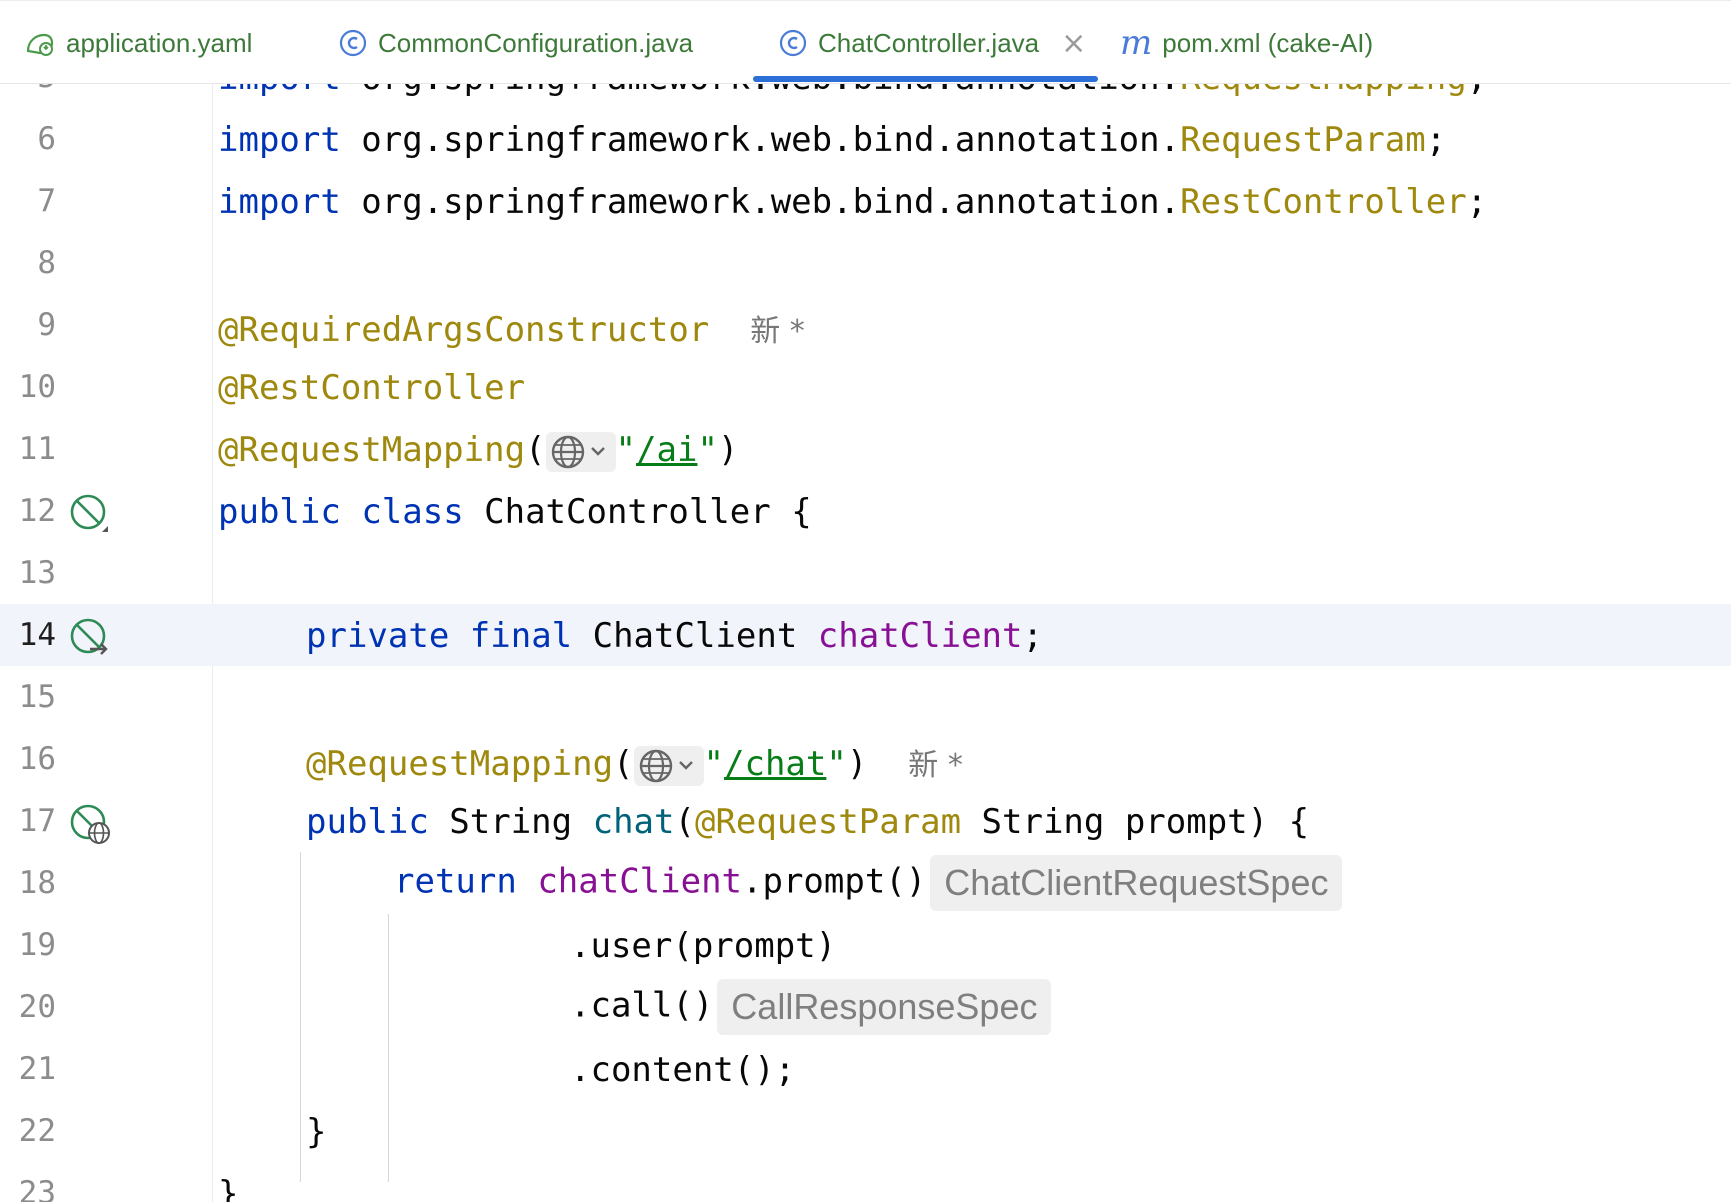  Describe the element at coordinates (1136, 43) in the screenshot. I see `maven-icon: m` at that location.